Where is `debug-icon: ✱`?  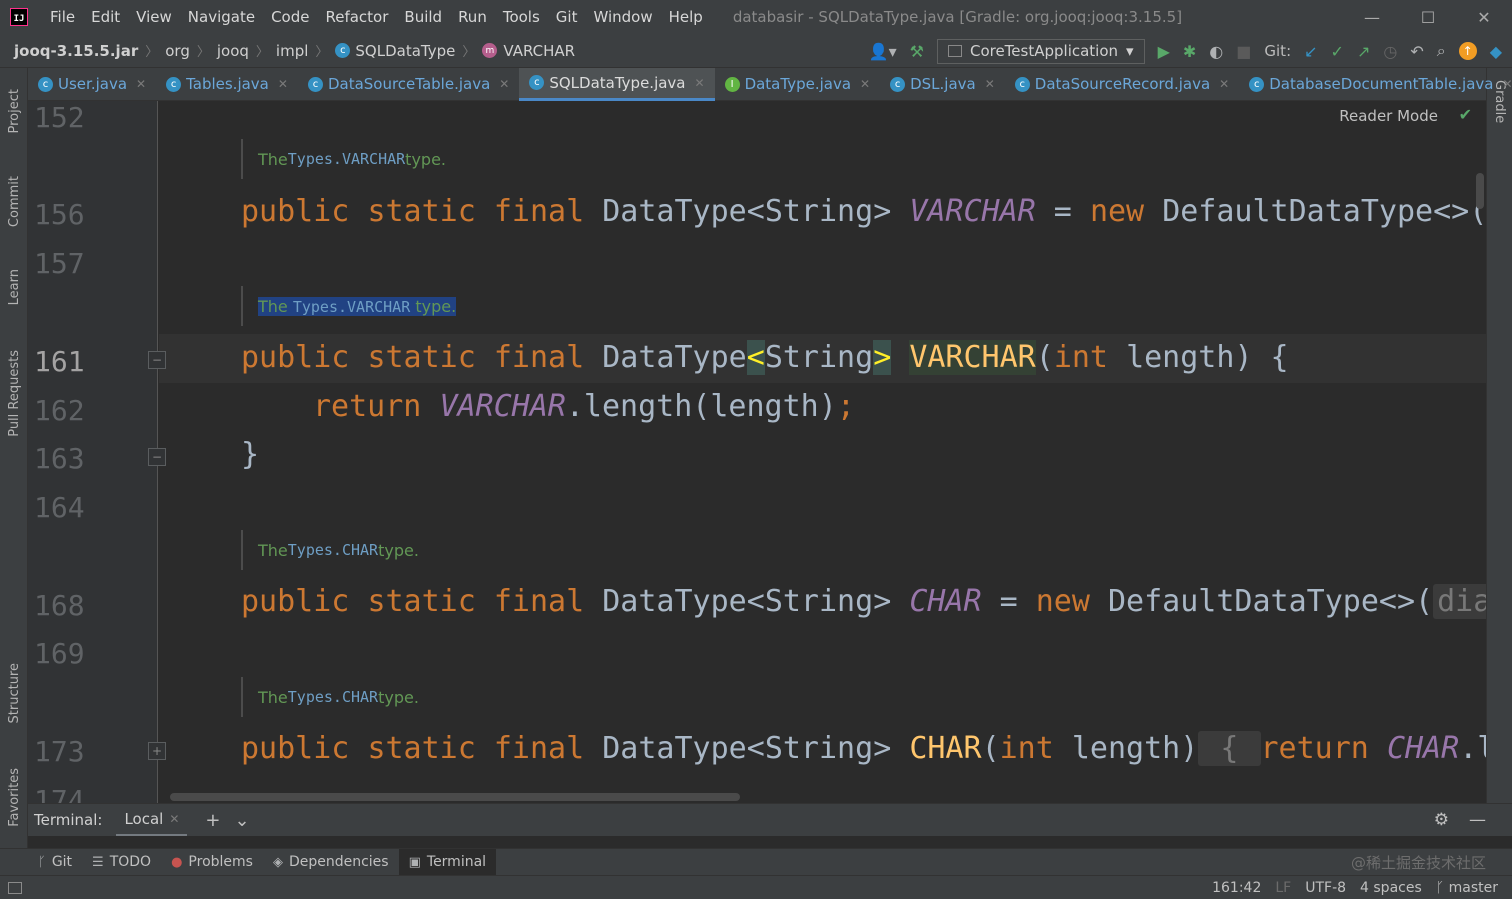 debug-icon: ✱ is located at coordinates (1189, 51).